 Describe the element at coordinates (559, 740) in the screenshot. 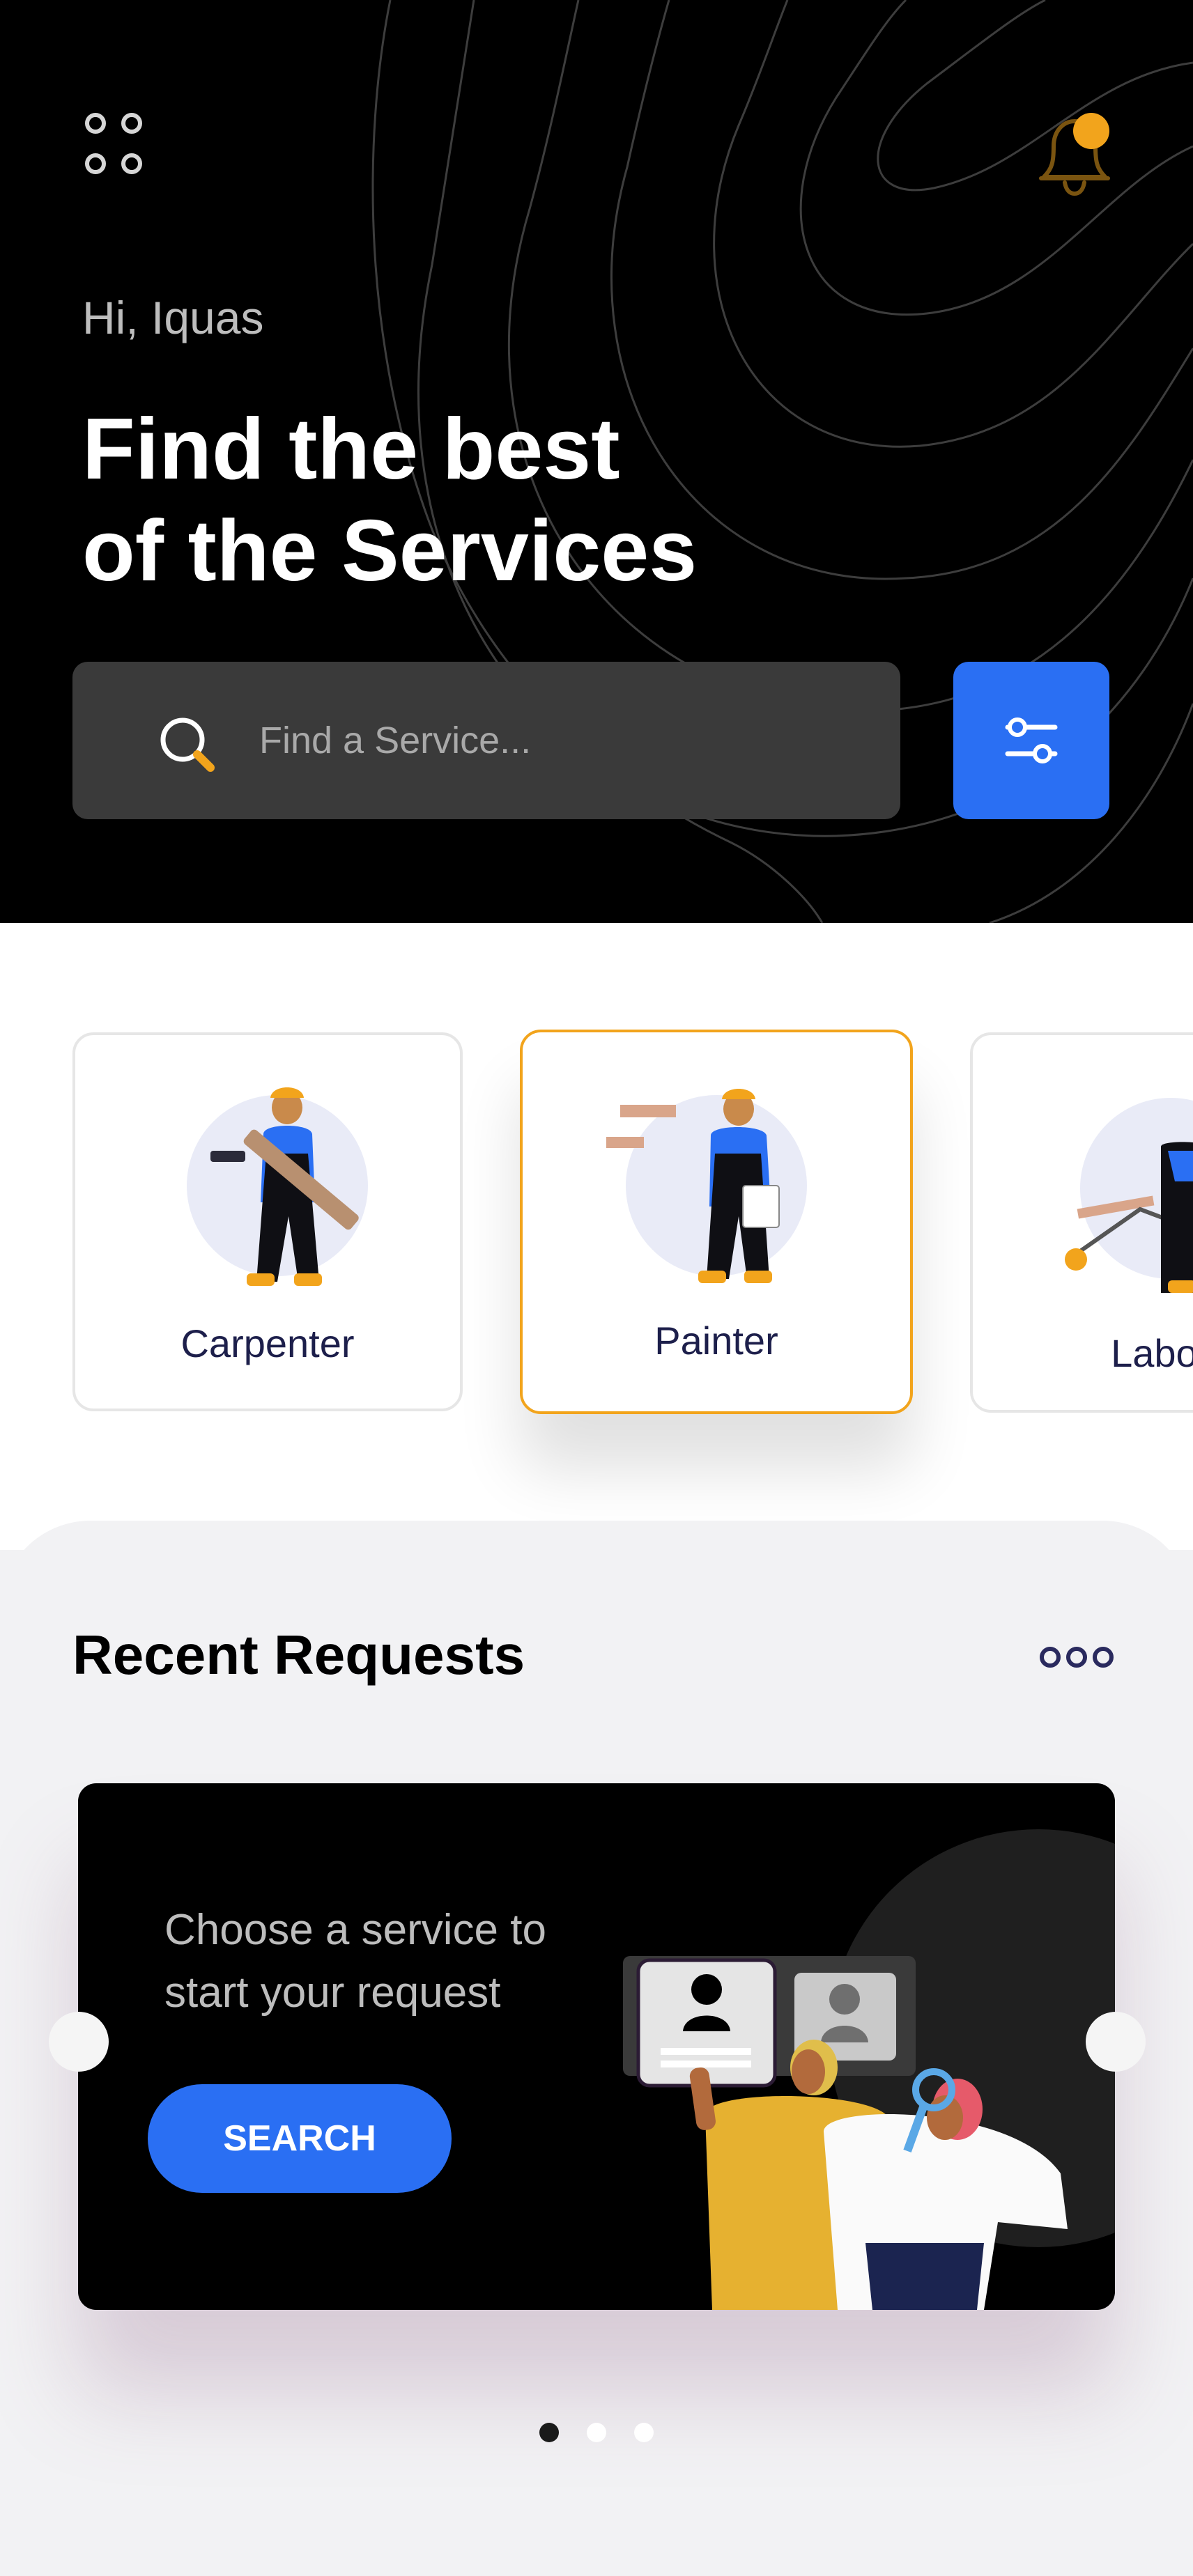

I see `search-input` at that location.